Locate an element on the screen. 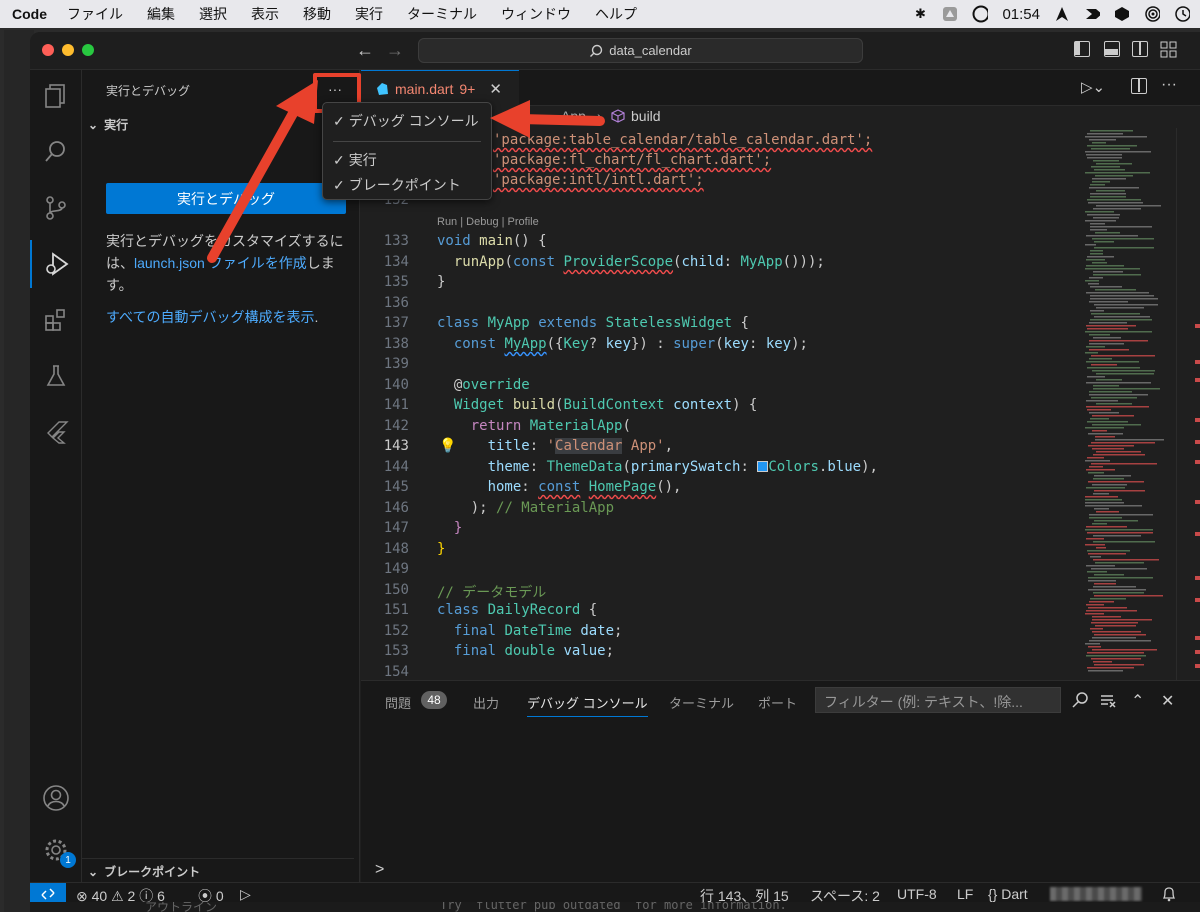 This screenshot has height=912, width=1200. back-arrow-icon: ← is located at coordinates (365, 50).